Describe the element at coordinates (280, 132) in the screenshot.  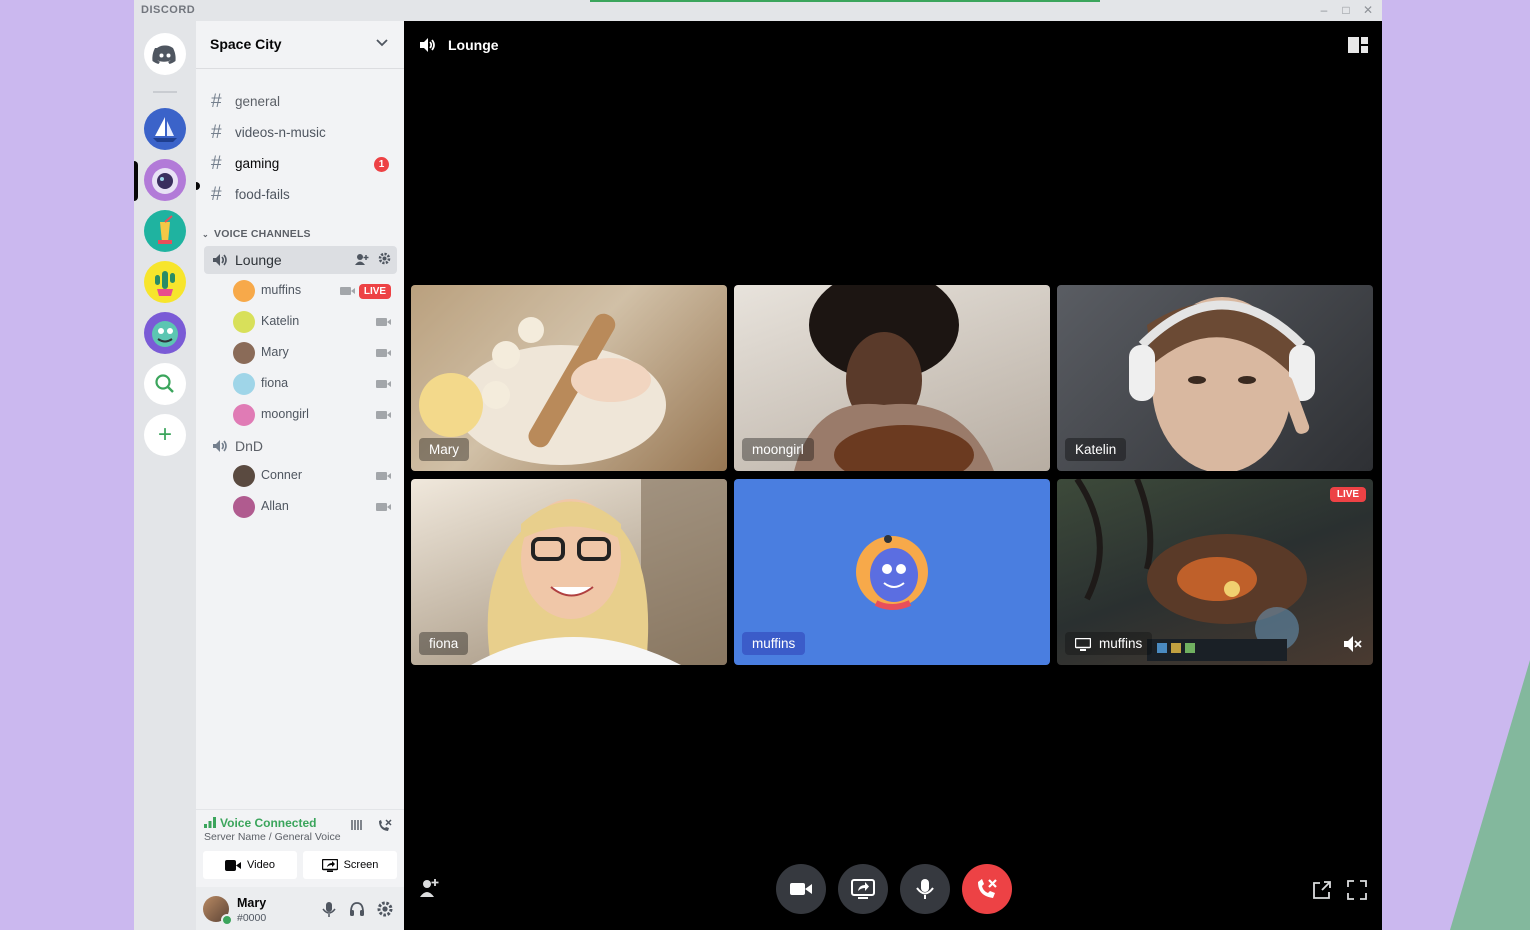
I see `channel-name: videos-n-music` at that location.